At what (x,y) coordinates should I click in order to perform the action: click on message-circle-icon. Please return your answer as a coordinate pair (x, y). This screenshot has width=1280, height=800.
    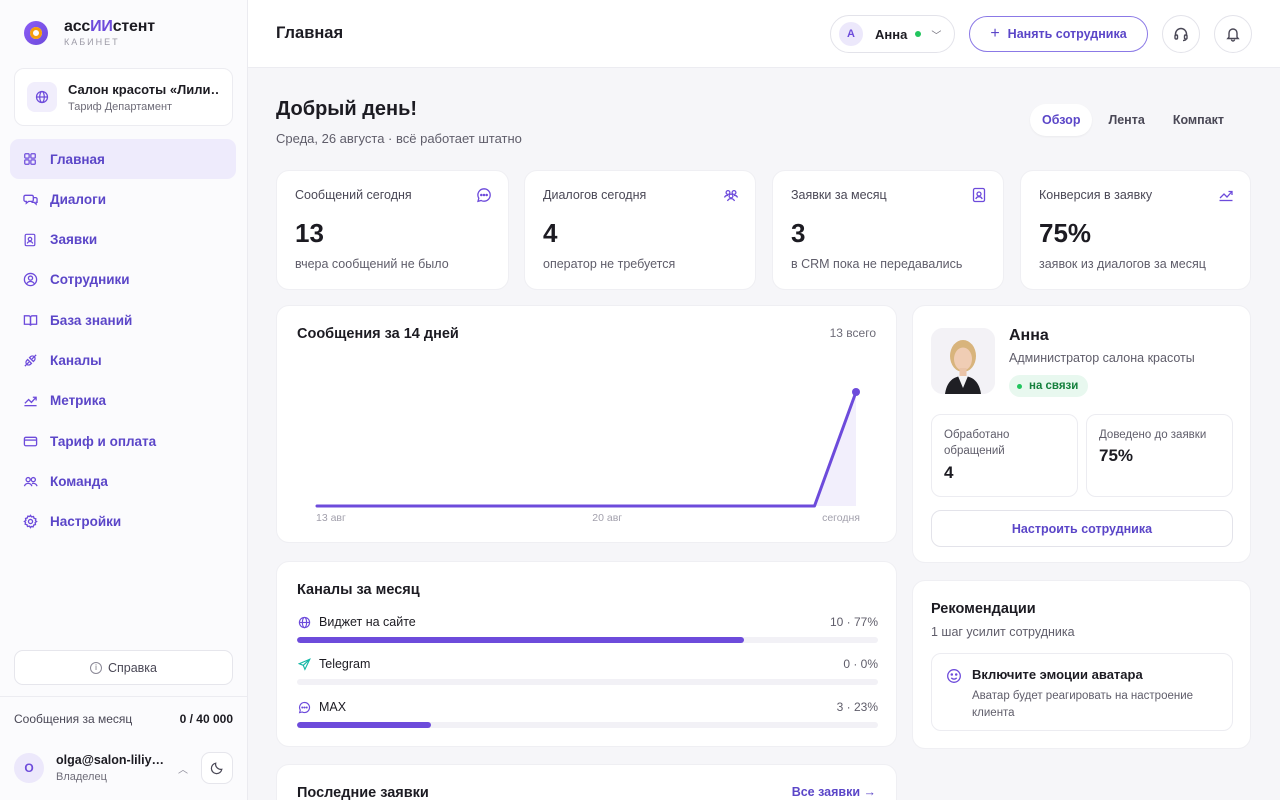
    Looking at the image, I should click on (304, 707).